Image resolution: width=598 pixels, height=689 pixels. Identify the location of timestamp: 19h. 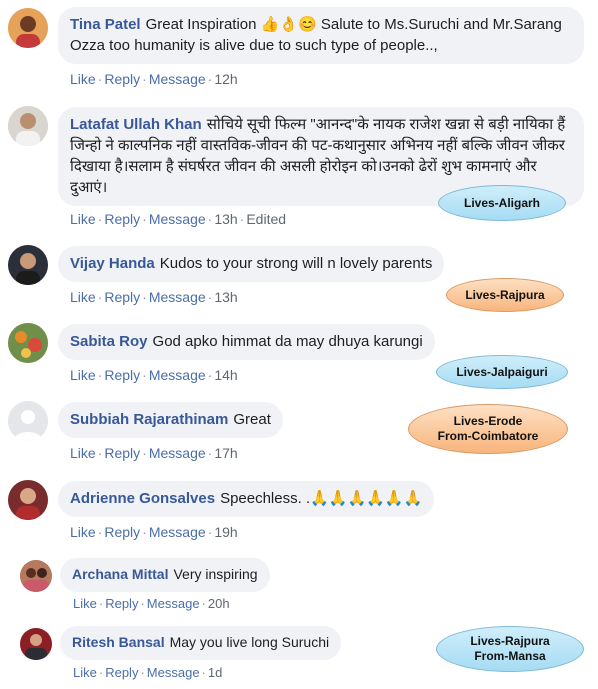
(225, 532).